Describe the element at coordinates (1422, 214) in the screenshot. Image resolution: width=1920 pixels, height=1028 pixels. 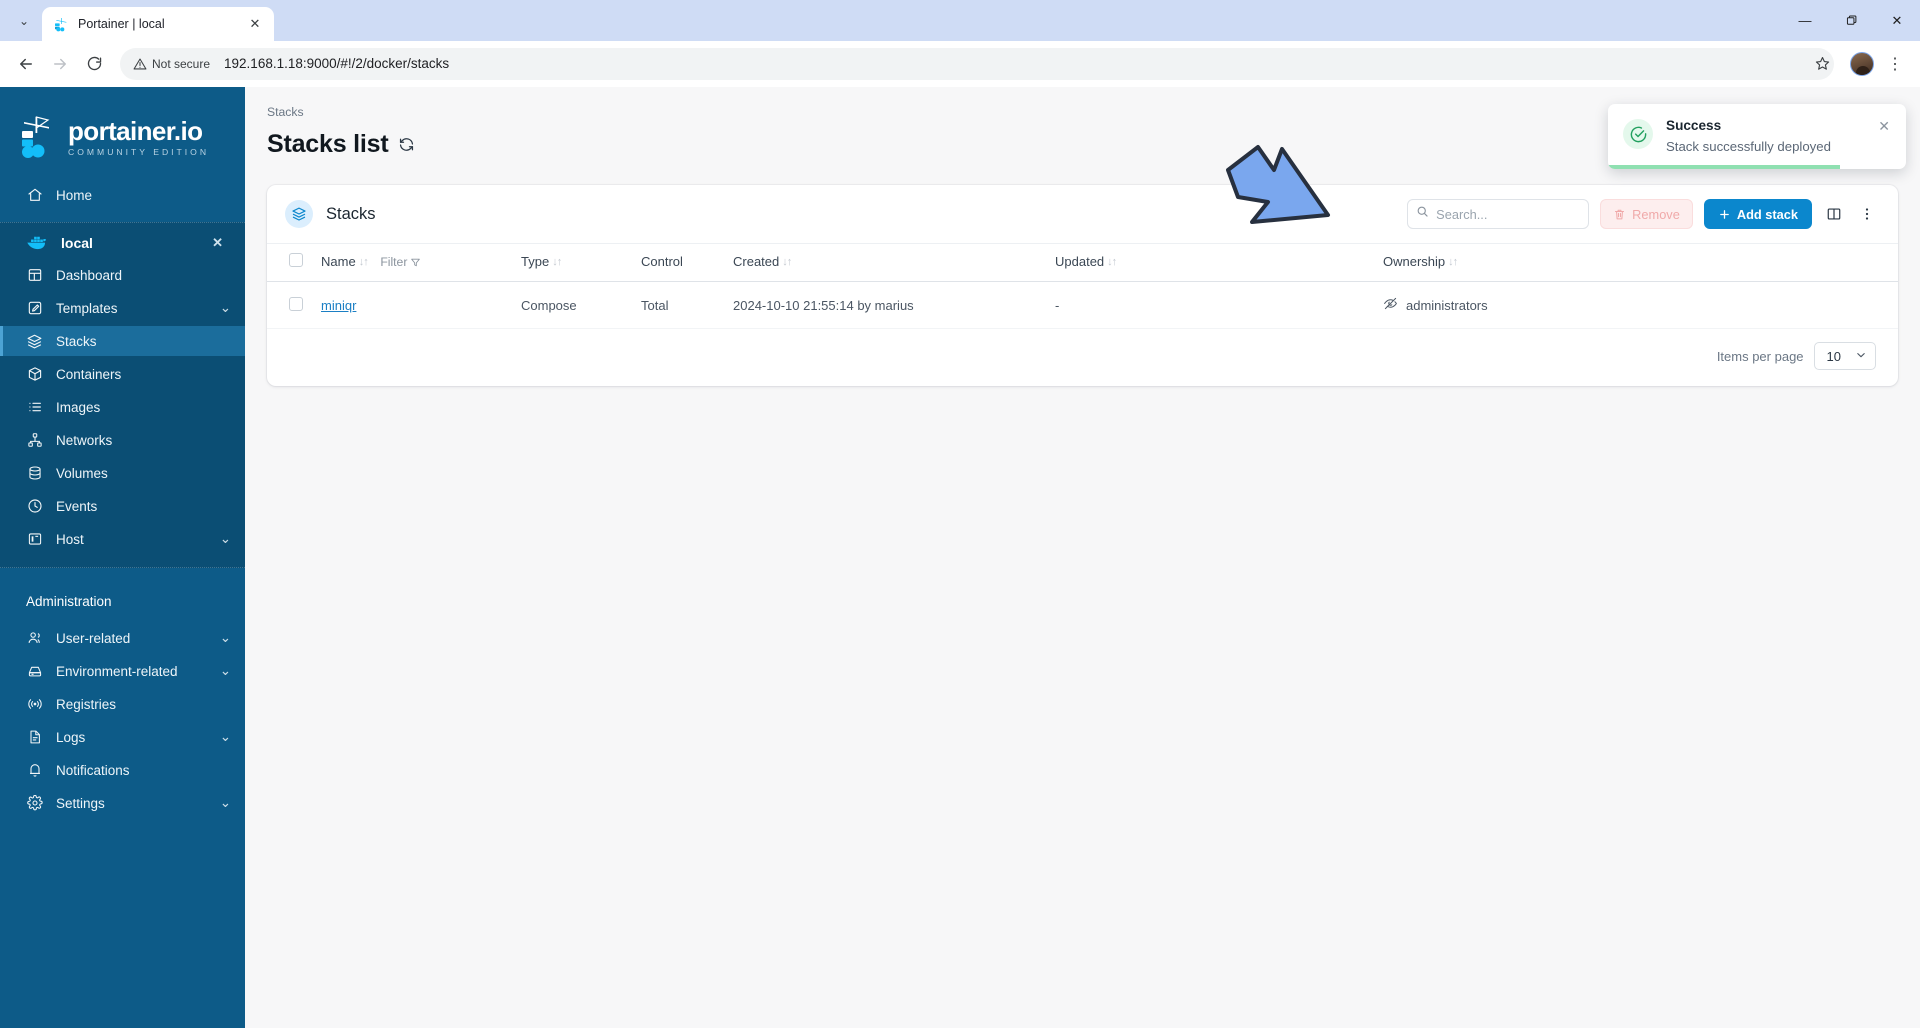
I see `search-icon` at that location.